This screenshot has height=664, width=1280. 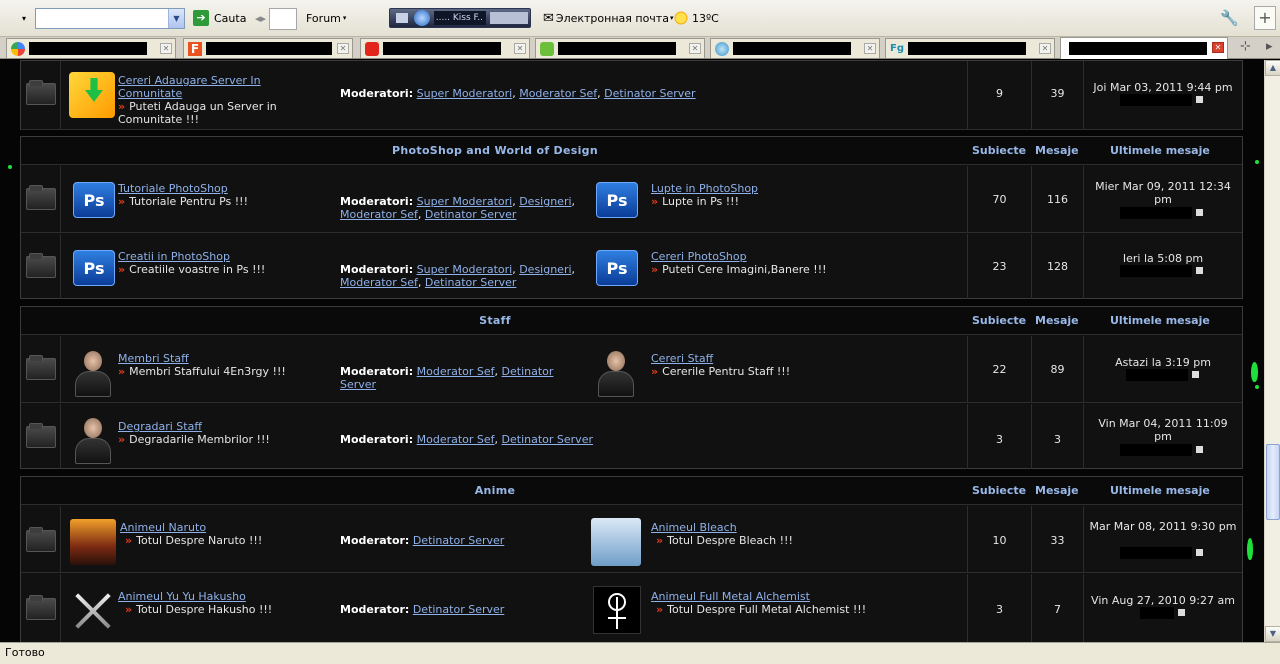 What do you see at coordinates (1265, 18) in the screenshot?
I see `add-button: +` at bounding box center [1265, 18].